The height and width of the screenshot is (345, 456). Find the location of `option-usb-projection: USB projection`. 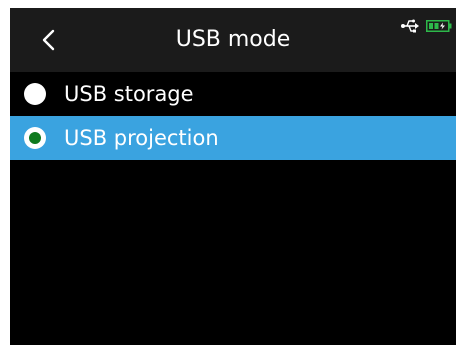

option-usb-projection: USB projection is located at coordinates (233, 138).